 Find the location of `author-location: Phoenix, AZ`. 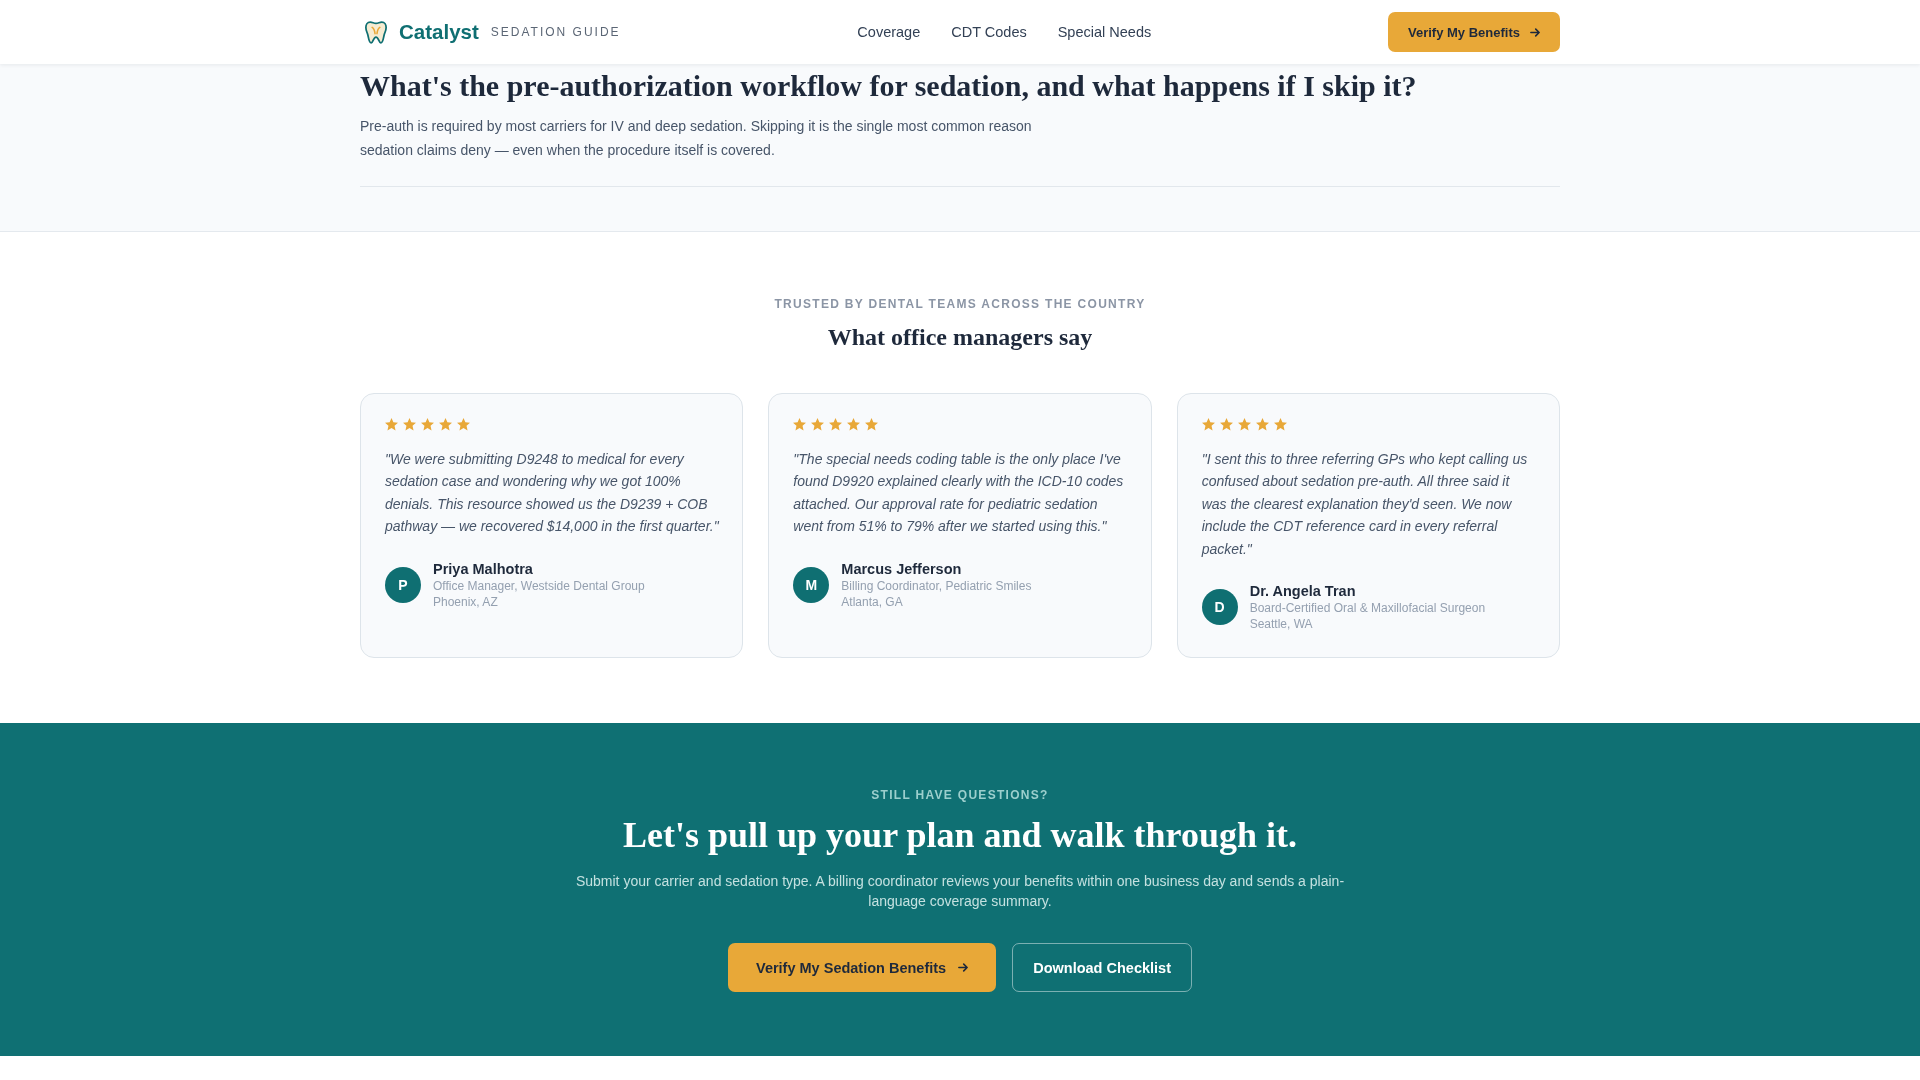

author-location: Phoenix, AZ is located at coordinates (465, 601).